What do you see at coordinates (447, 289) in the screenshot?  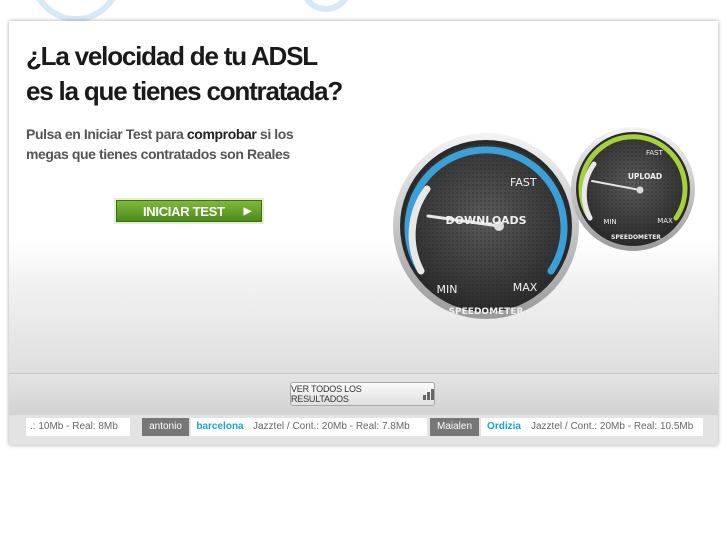 I see `min-label: MIN` at bounding box center [447, 289].